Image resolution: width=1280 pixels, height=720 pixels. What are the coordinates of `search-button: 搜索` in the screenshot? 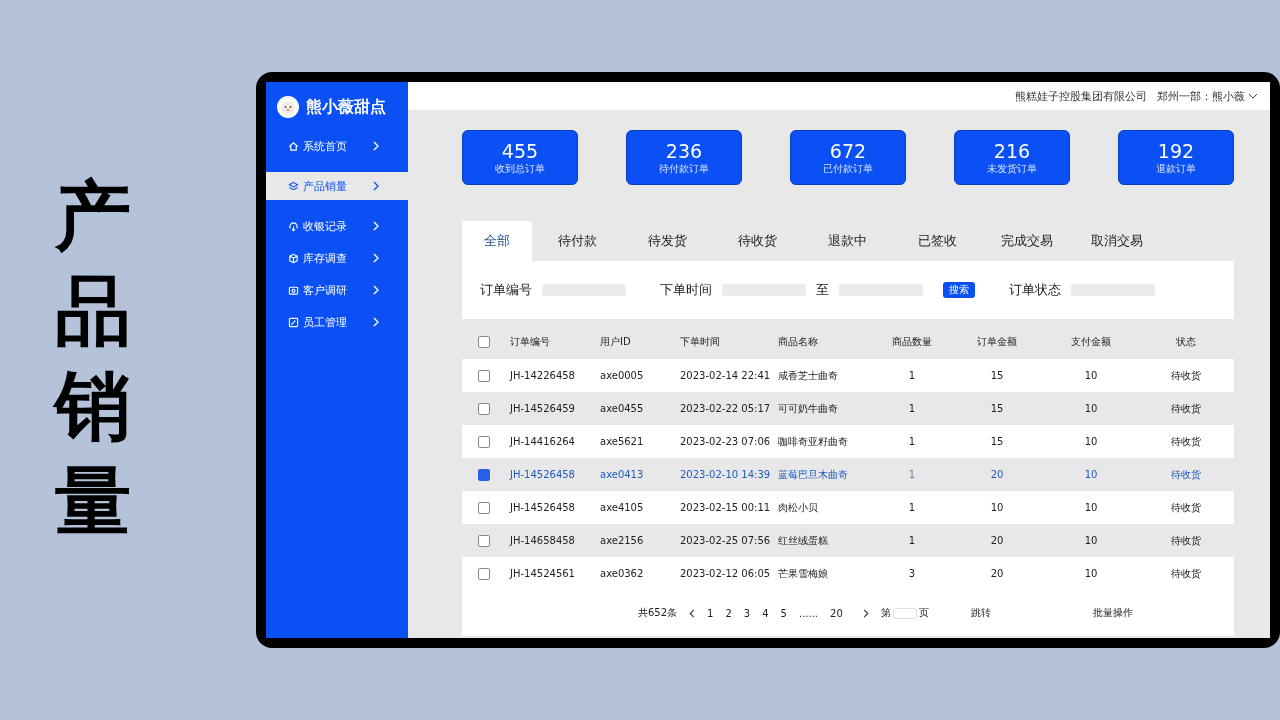 It's located at (959, 290).